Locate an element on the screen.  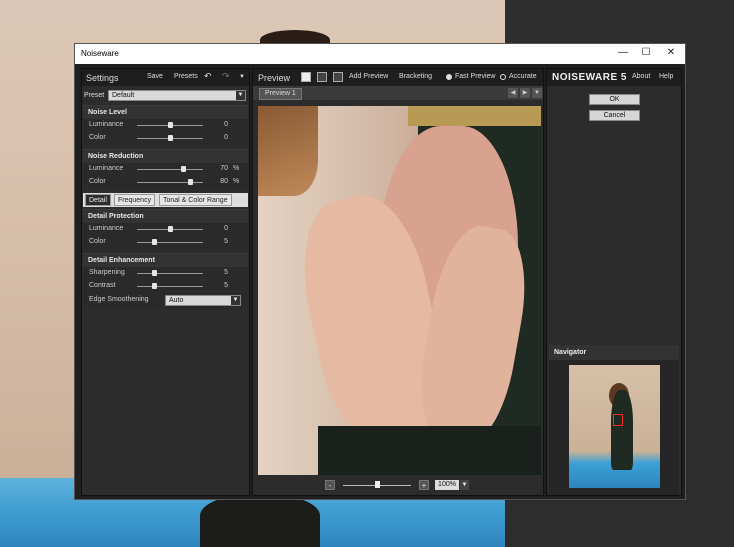
brand-header: NOISEWARE 5 About Help is located at coordinates (614, 77).